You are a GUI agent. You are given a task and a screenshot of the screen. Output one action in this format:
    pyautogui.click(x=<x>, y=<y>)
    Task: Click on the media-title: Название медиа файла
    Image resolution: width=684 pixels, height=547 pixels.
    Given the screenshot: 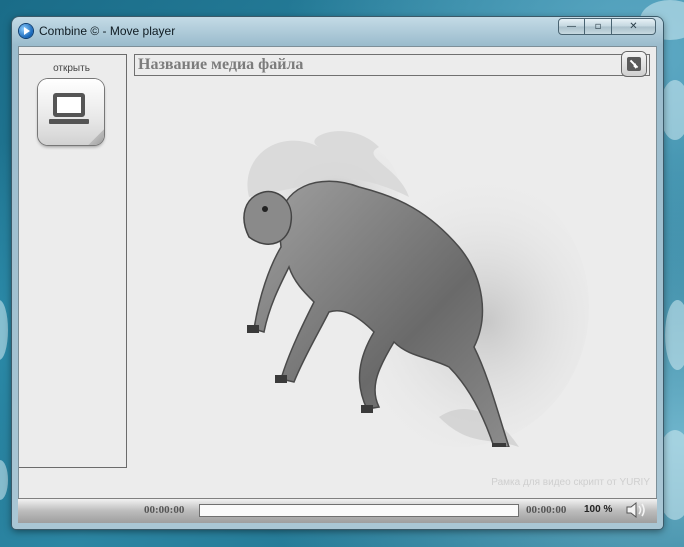 What is the action you would take?
    pyautogui.click(x=221, y=64)
    